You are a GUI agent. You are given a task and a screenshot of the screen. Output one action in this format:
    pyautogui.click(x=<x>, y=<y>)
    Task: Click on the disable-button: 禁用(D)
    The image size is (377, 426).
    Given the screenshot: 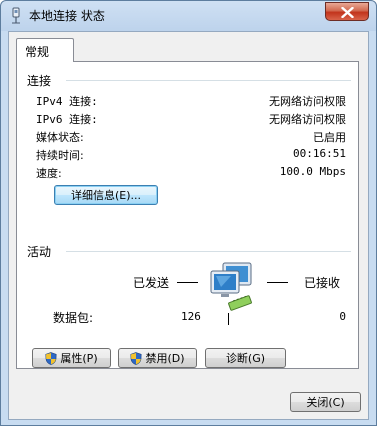 What is the action you would take?
    pyautogui.click(x=157, y=358)
    